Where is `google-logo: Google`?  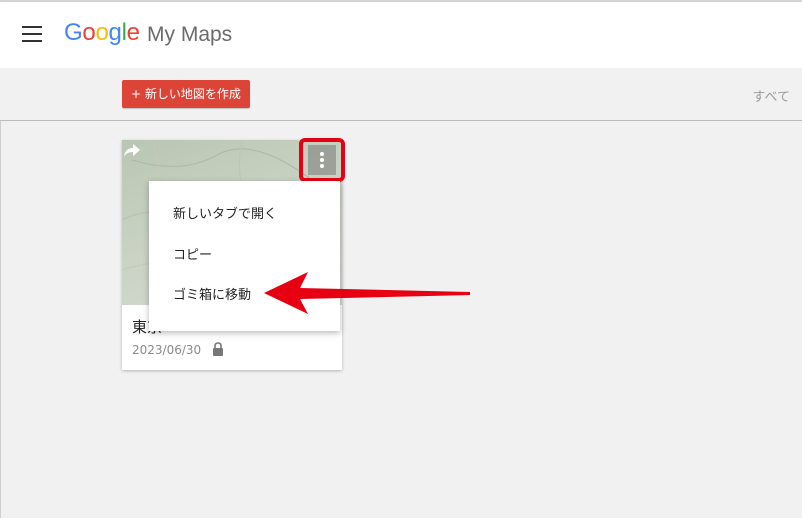
google-logo: Google is located at coordinates (102, 32).